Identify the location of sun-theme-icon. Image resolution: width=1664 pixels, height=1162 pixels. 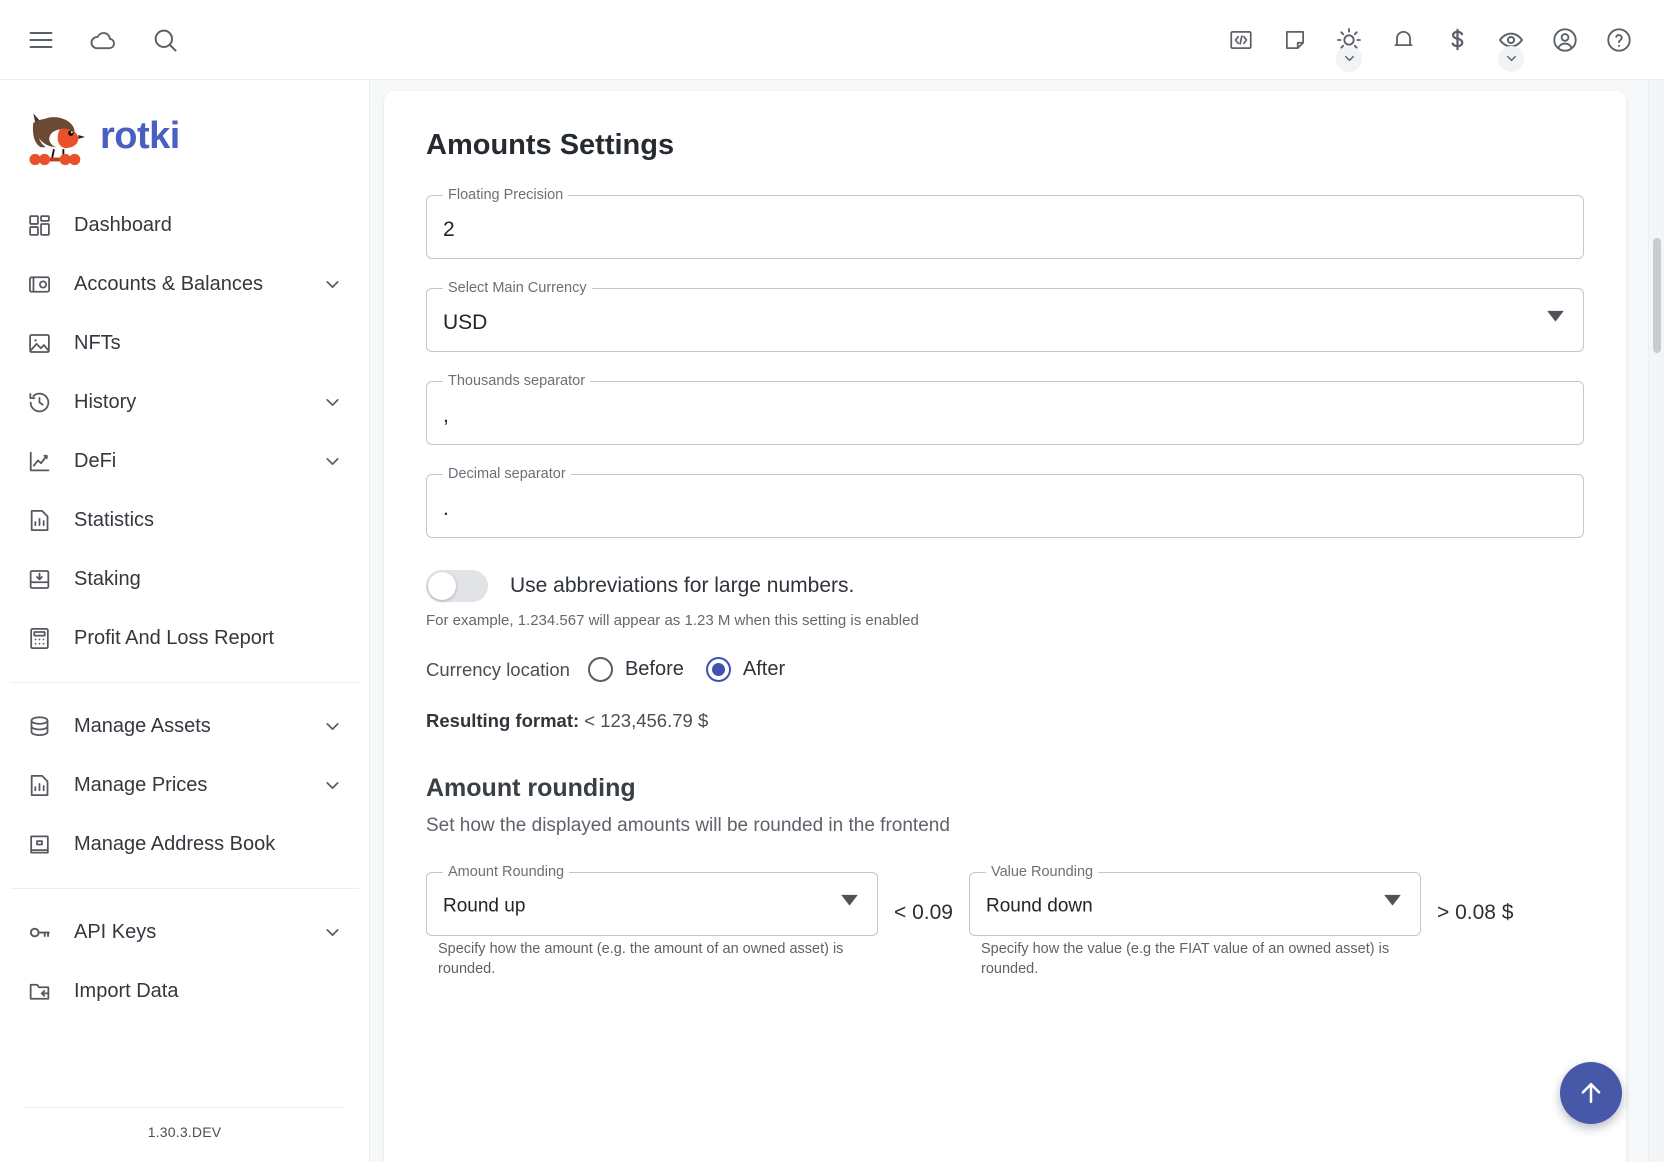
(1349, 44).